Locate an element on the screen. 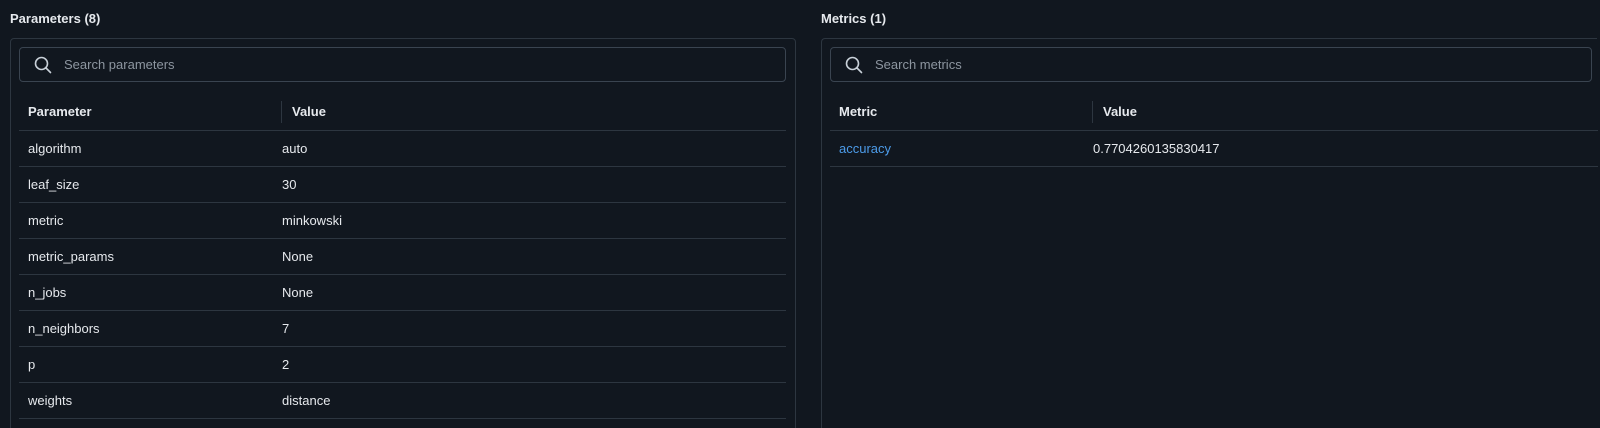 The width and height of the screenshot is (1600, 428). table-row: accuracy 0.7704260135830417 is located at coordinates (1214, 149).